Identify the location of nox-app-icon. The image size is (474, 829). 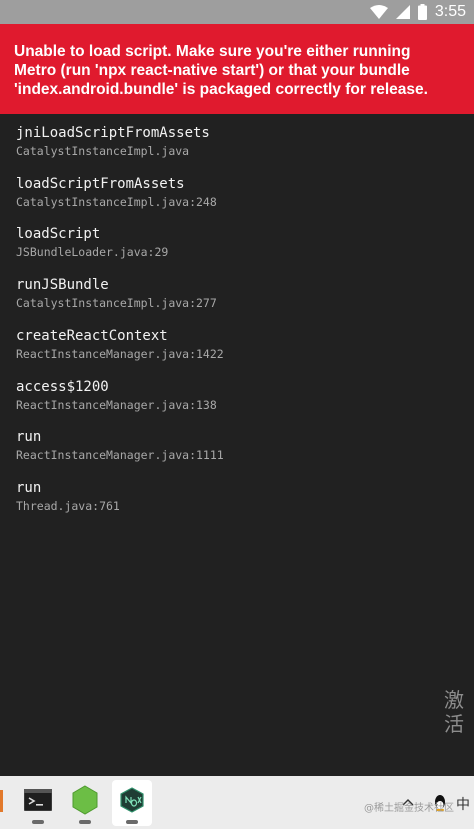
(132, 800).